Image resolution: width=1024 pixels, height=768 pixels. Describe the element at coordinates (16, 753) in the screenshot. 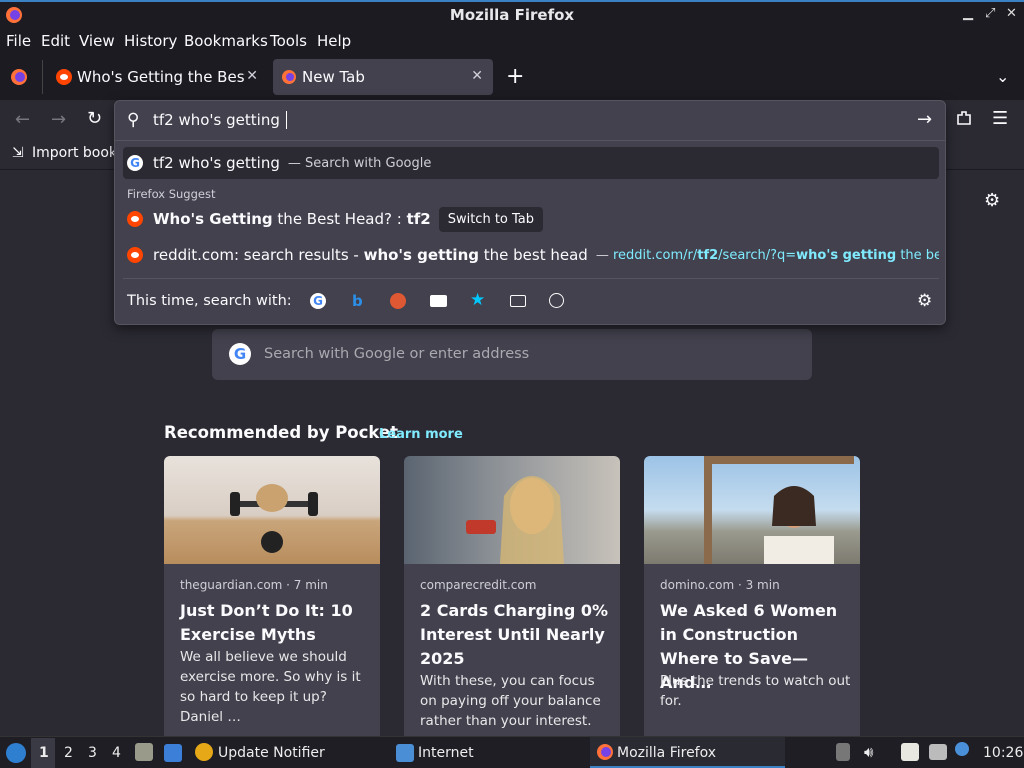

I see `start-menu-icon` at that location.